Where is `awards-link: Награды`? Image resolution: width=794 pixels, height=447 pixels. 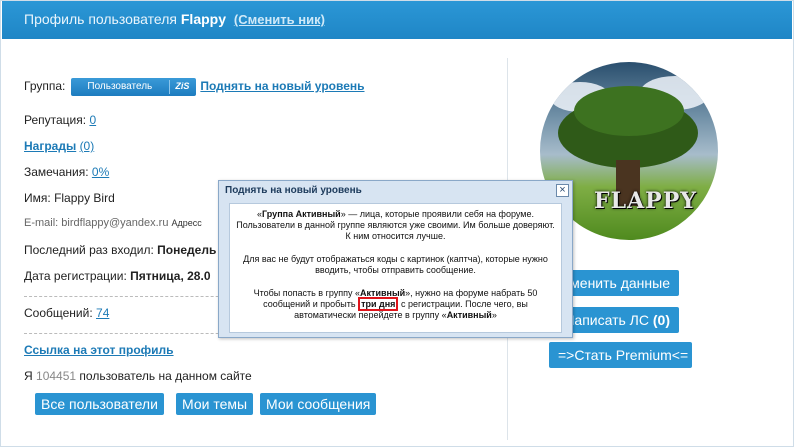 awards-link: Награды is located at coordinates (50, 146).